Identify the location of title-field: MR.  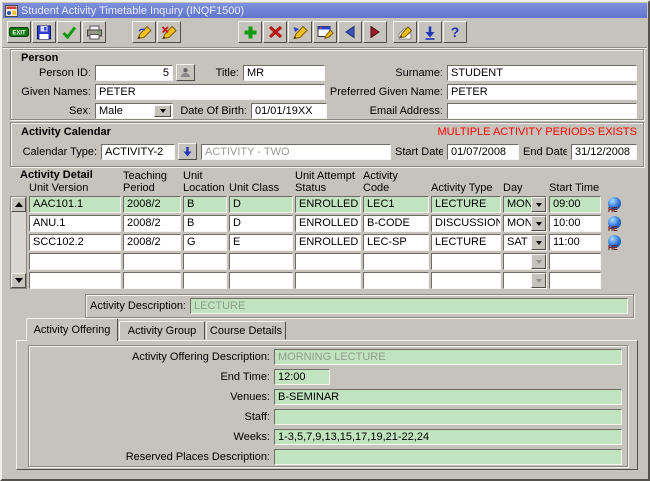
(284, 73).